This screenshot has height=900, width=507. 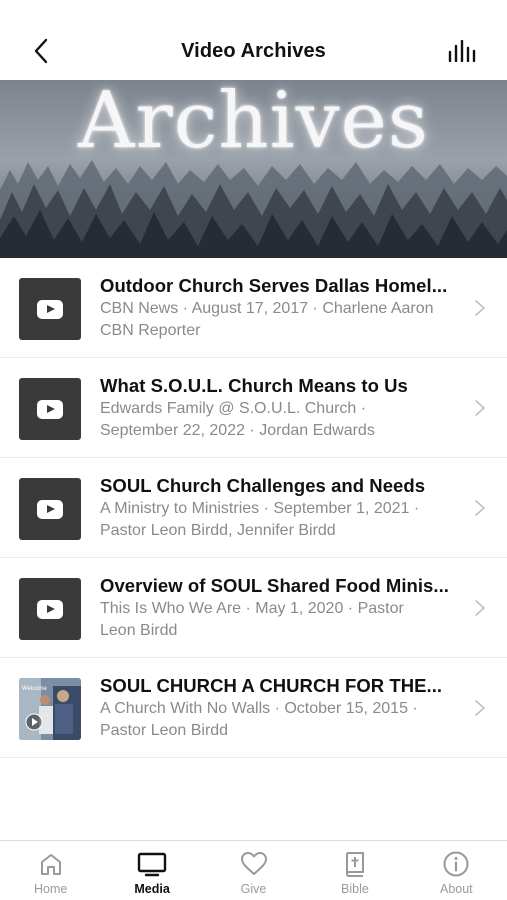 I want to click on video-meta-line2: September 22, 2022 · Jordan Edwards, so click(x=237, y=430).